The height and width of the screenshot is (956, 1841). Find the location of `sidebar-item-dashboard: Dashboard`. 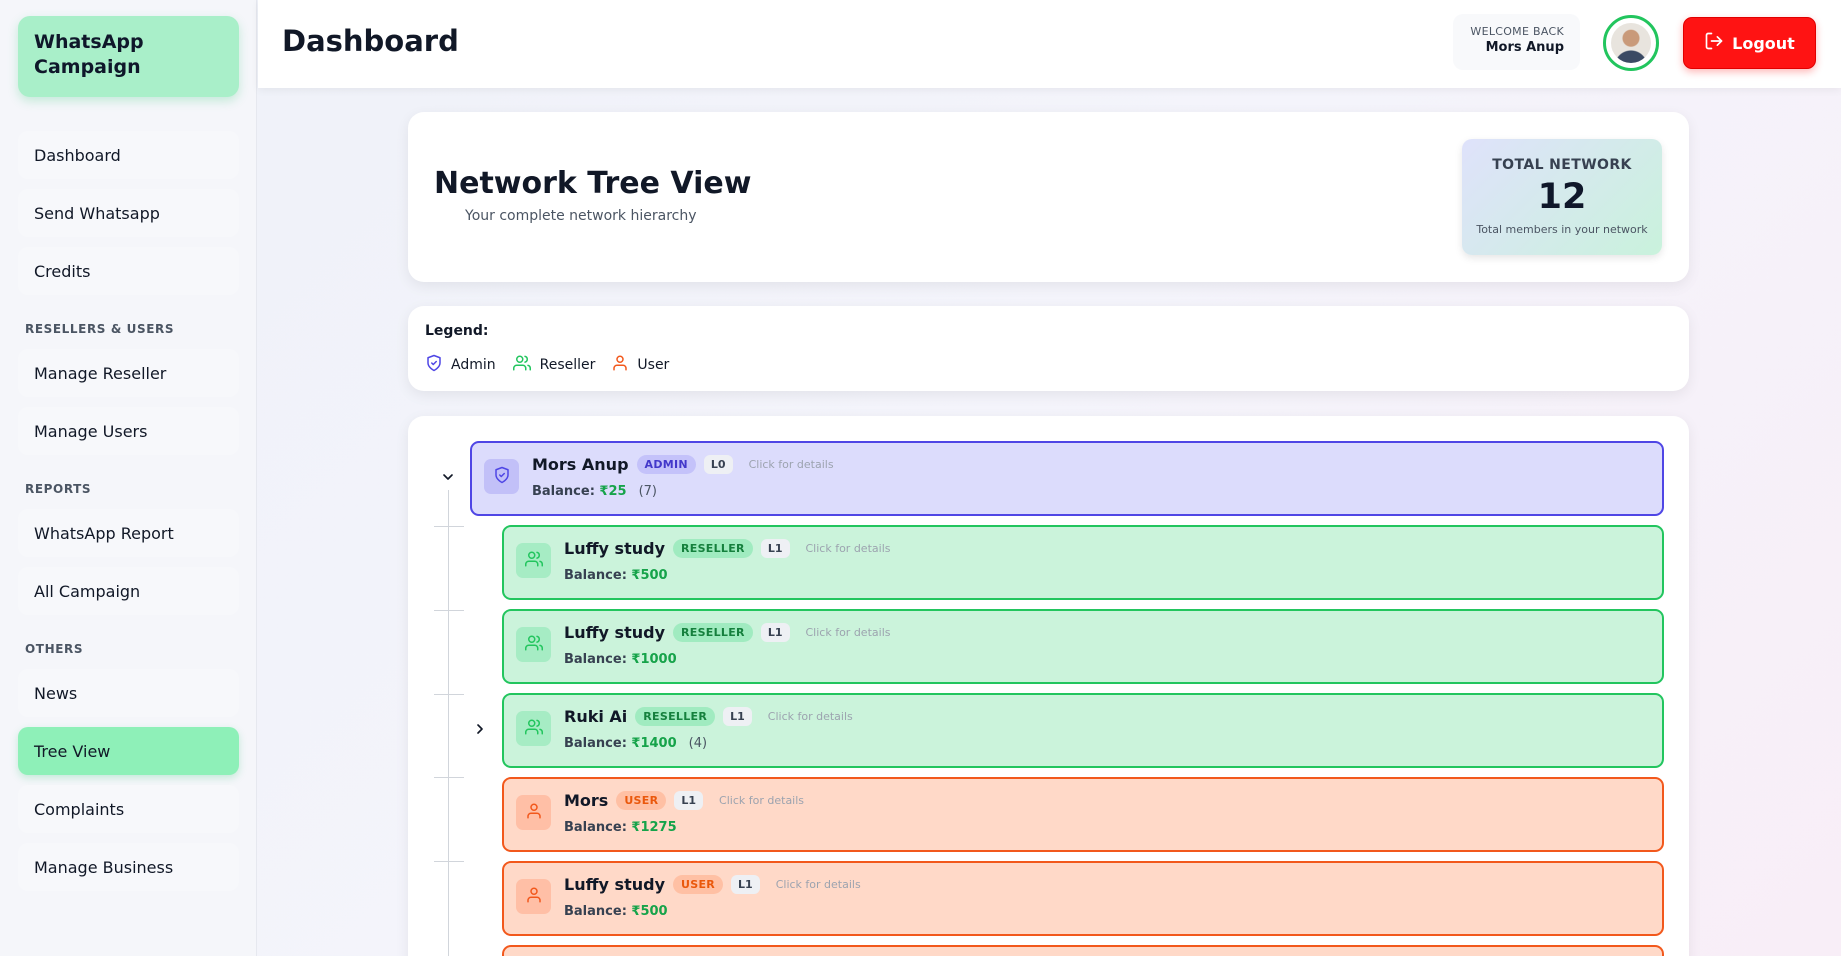

sidebar-item-dashboard: Dashboard is located at coordinates (128, 155).